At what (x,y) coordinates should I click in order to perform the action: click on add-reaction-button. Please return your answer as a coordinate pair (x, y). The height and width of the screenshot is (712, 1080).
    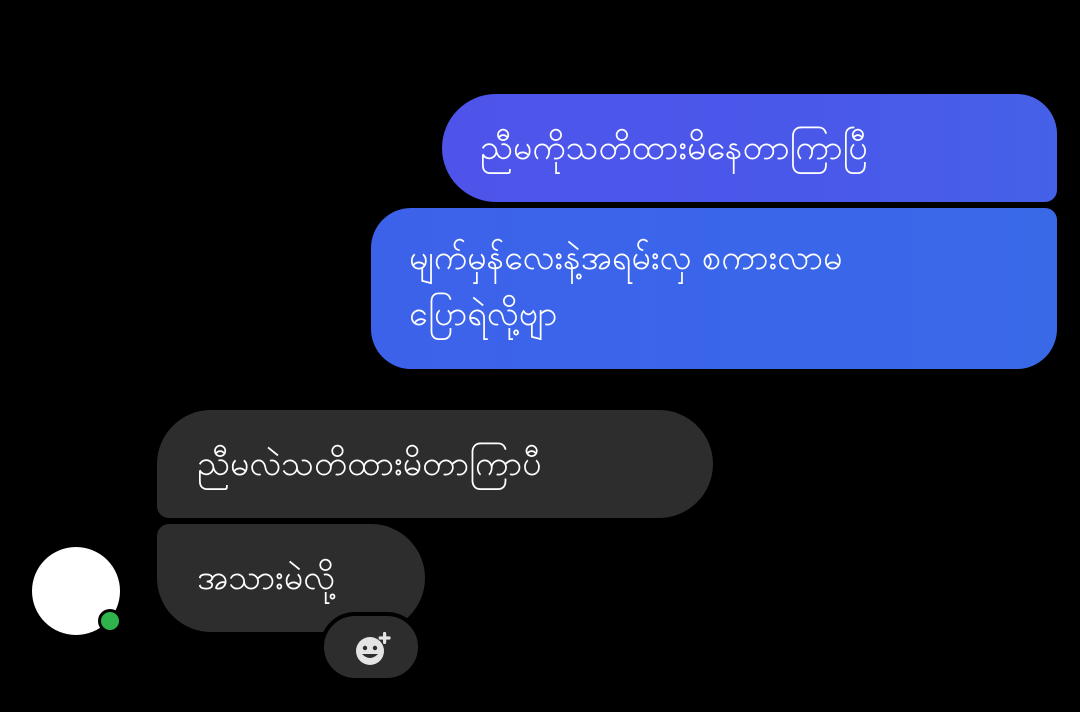
    Looking at the image, I should click on (371, 647).